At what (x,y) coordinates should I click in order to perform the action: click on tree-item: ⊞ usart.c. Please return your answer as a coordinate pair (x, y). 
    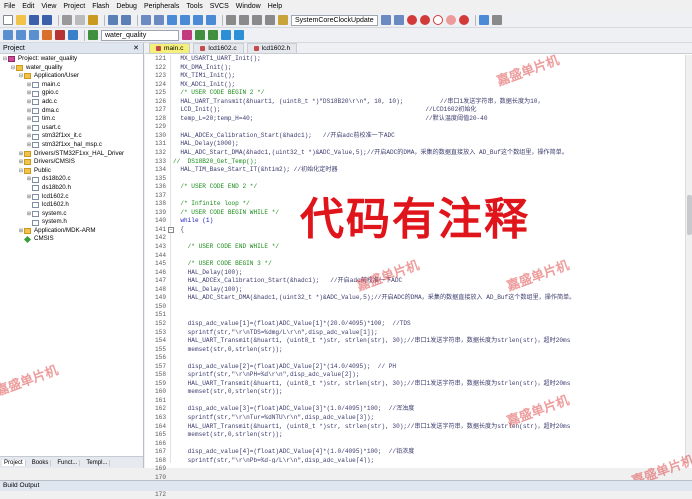
    Looking at the image, I should click on (71, 128).